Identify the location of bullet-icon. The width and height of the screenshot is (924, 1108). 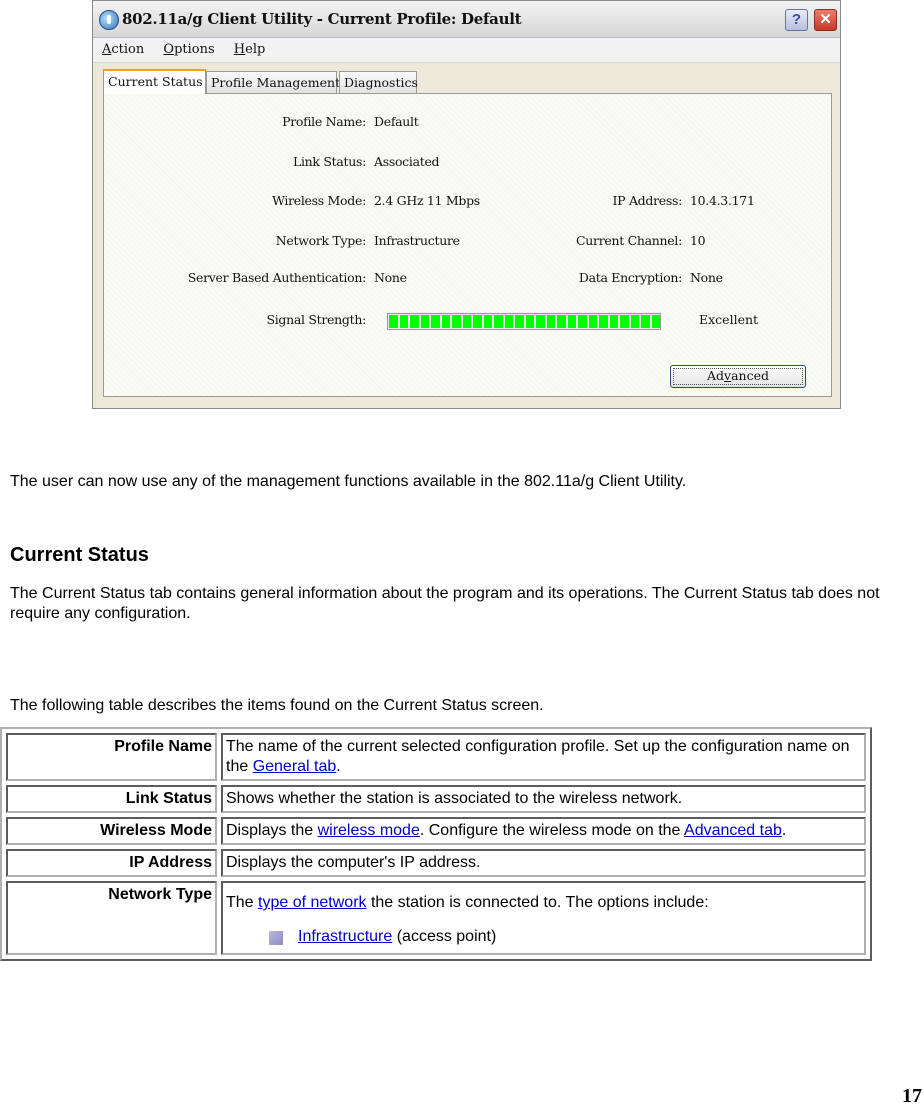
(276, 938).